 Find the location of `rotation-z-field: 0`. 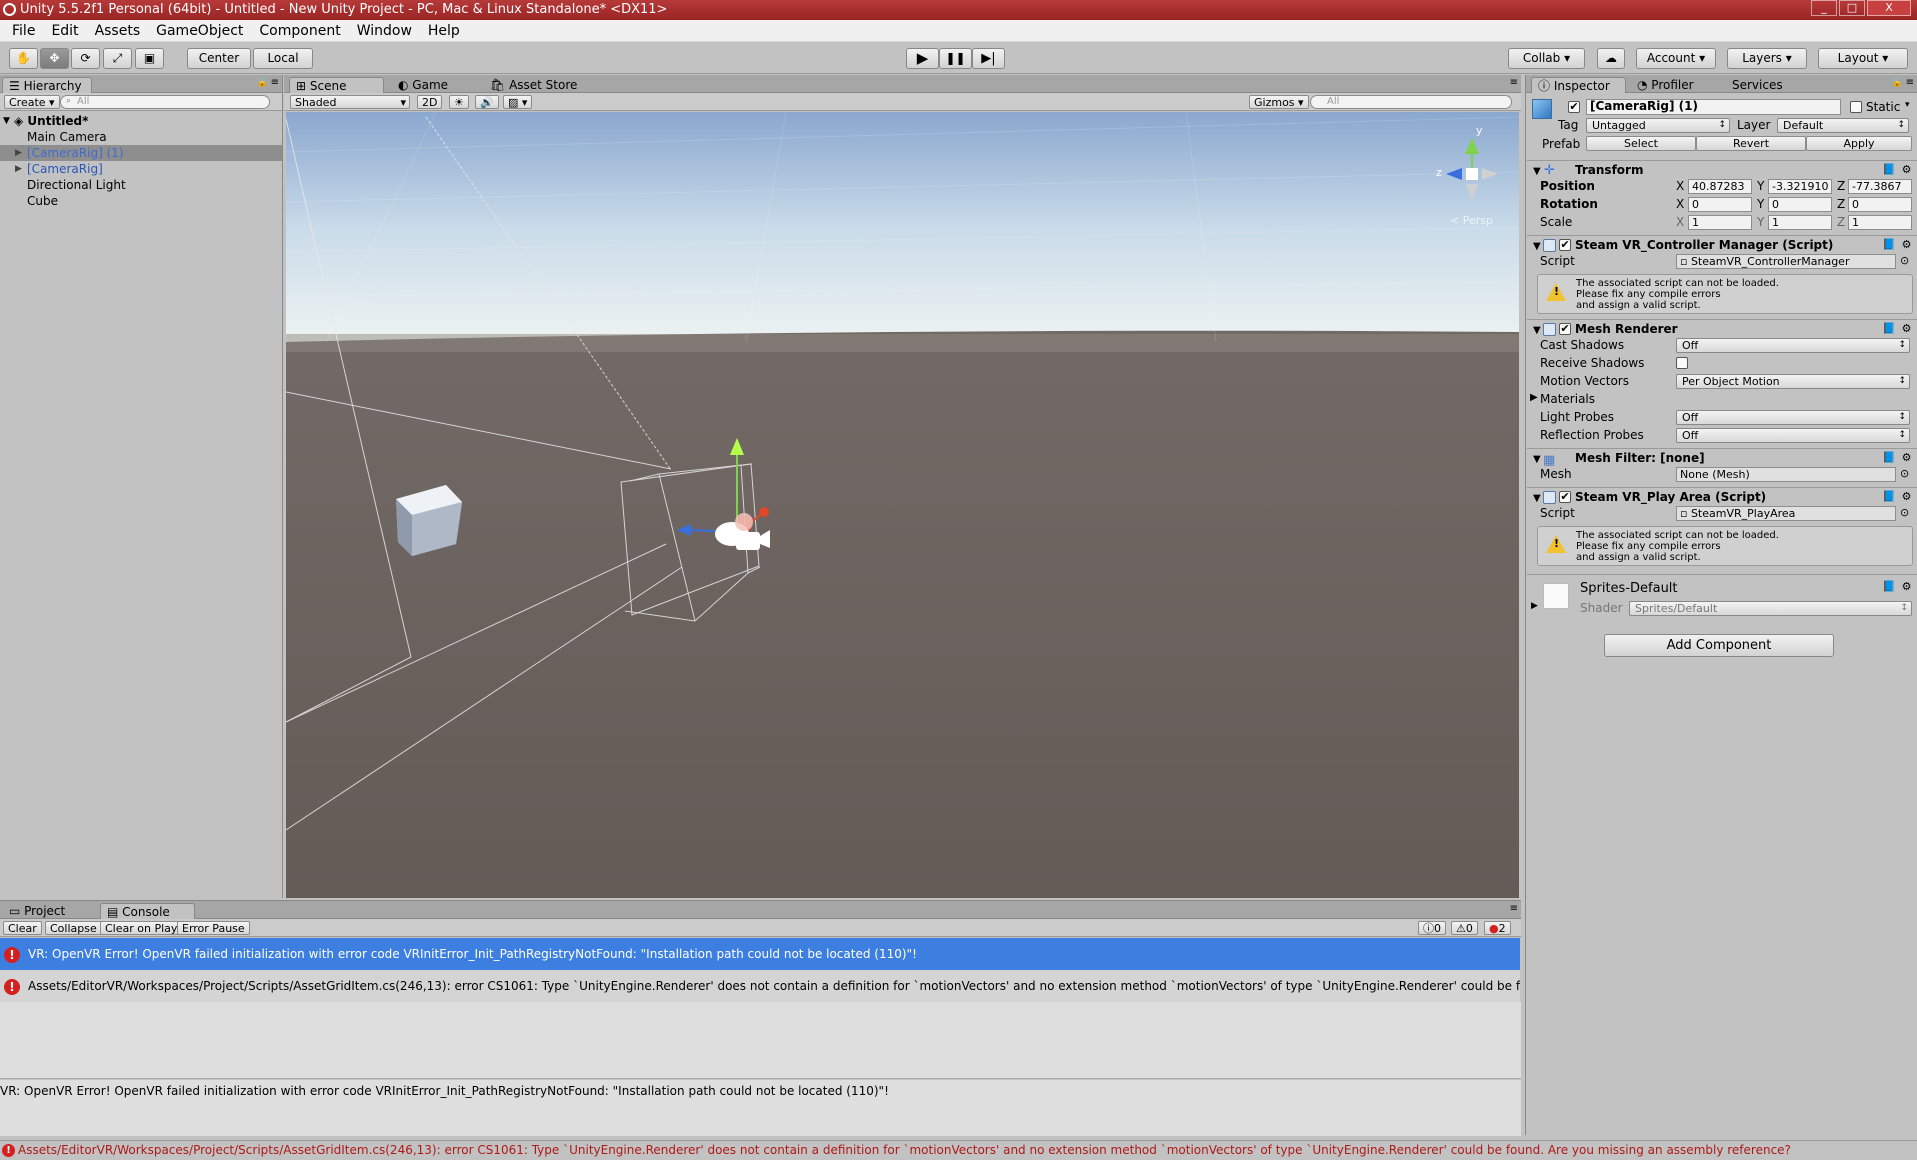

rotation-z-field: 0 is located at coordinates (1880, 204).